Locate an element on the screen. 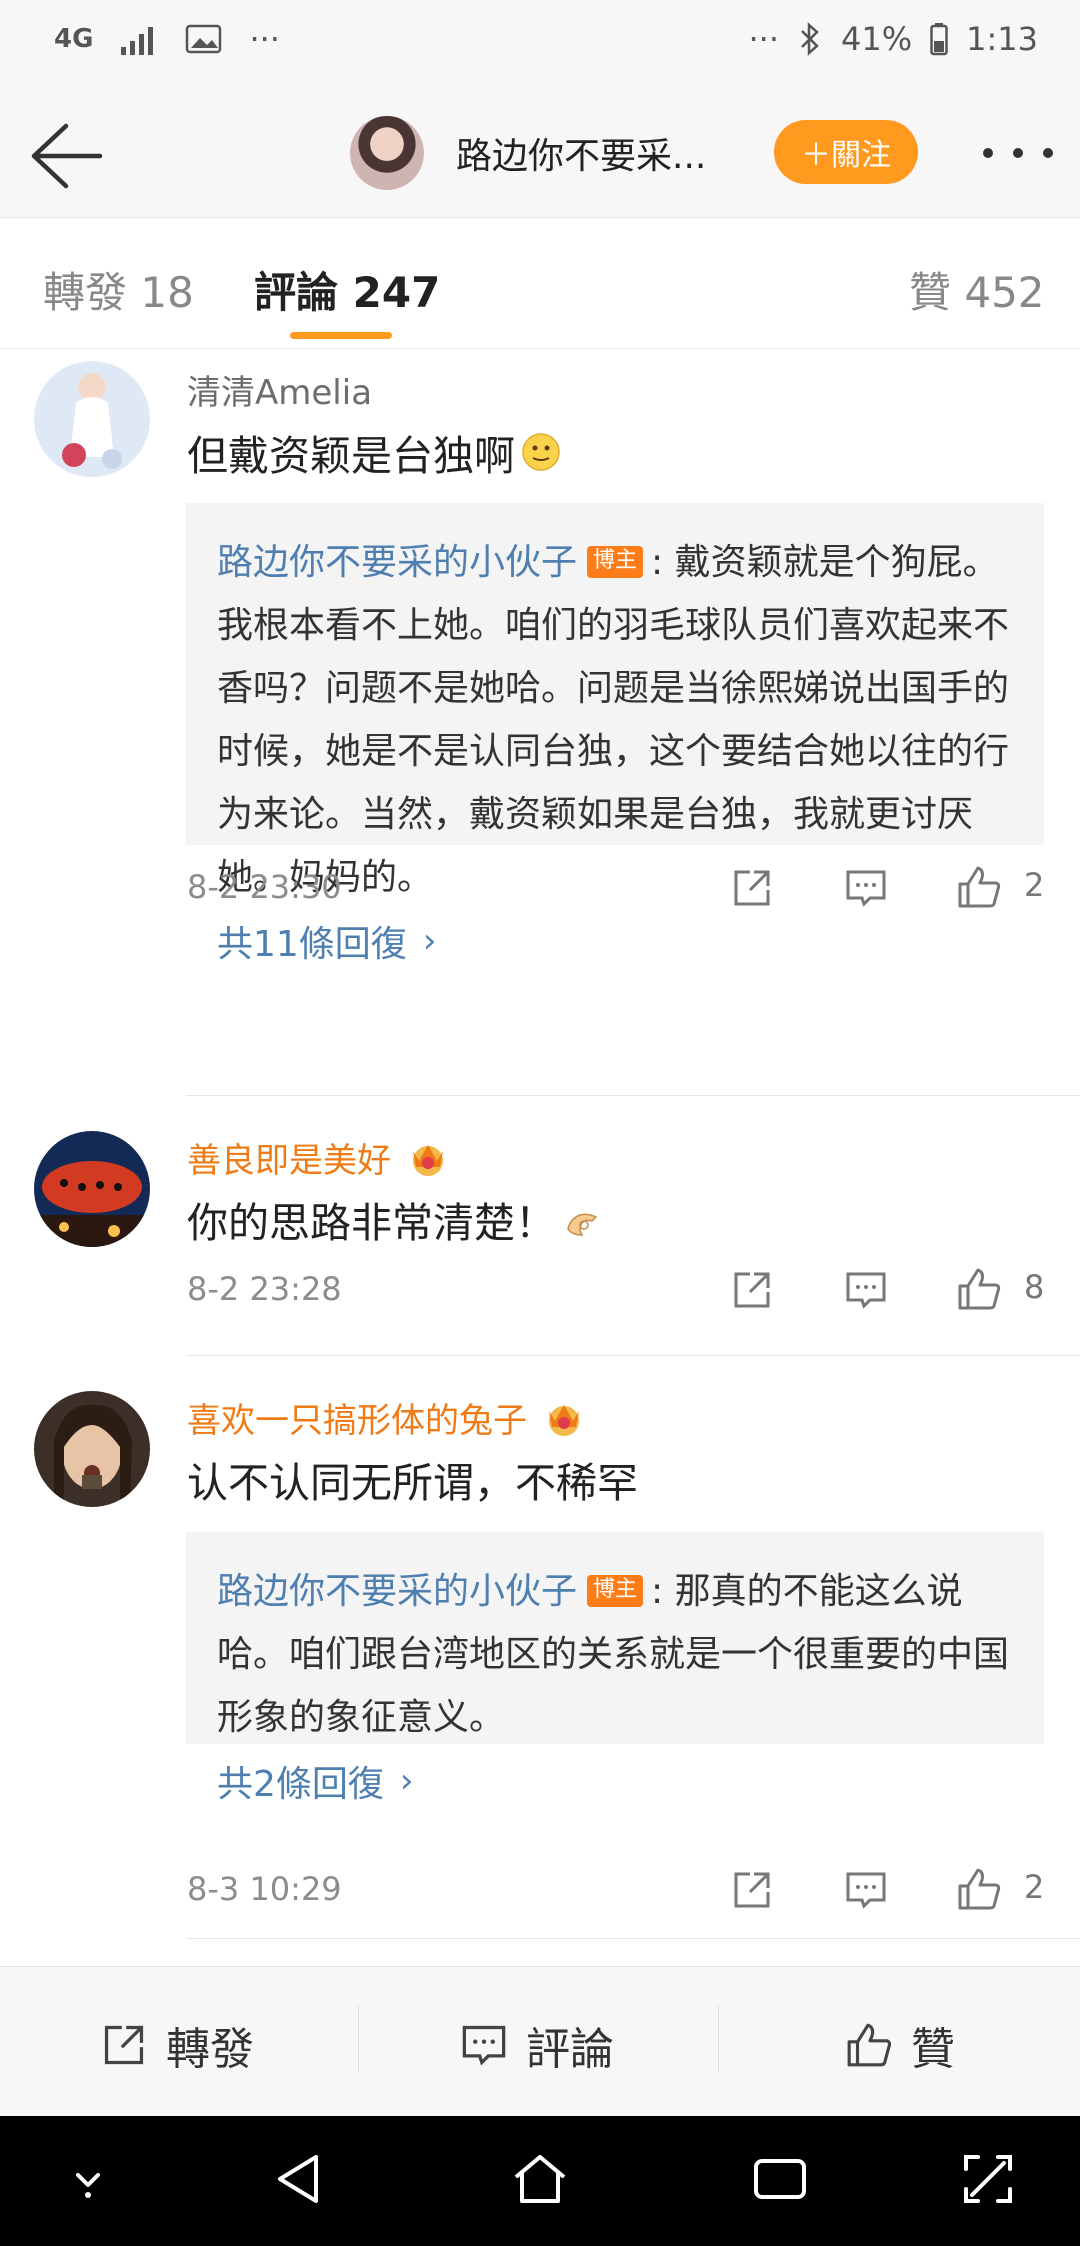 The image size is (1080, 2246). recent-apps-icon is located at coordinates (780, 2179).